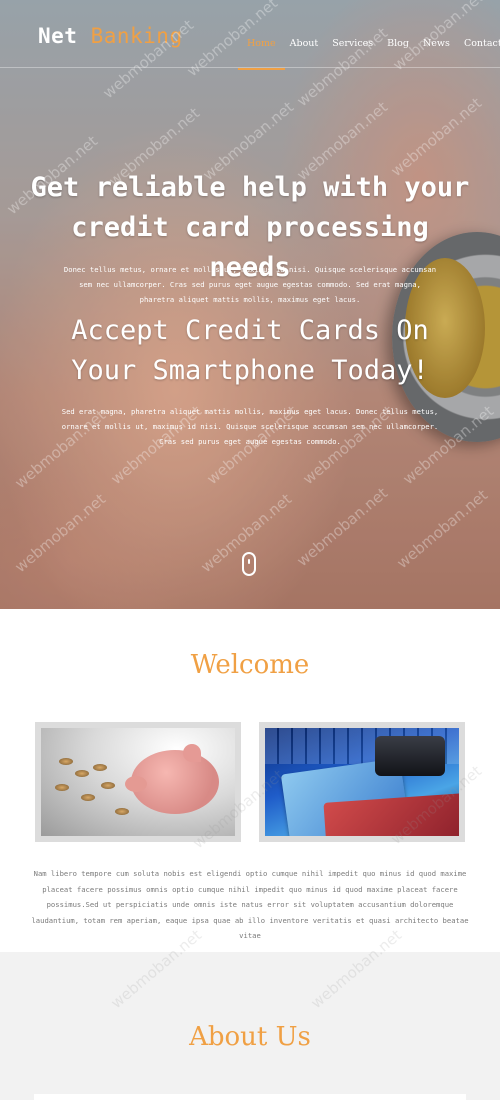 The width and height of the screenshot is (500, 1100). What do you see at coordinates (249, 564) in the screenshot?
I see `scroll-down-mouse-icon` at bounding box center [249, 564].